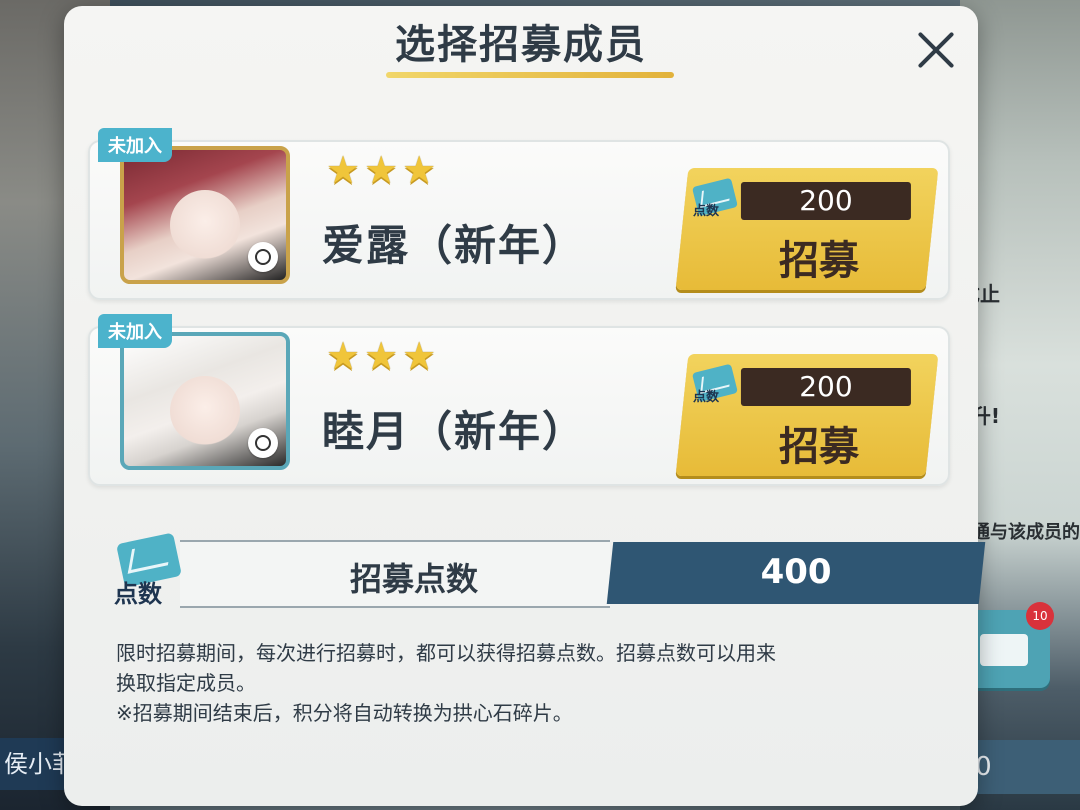  What do you see at coordinates (1026, 532) in the screenshot?
I see `background-text: 通与该成员的` at bounding box center [1026, 532].